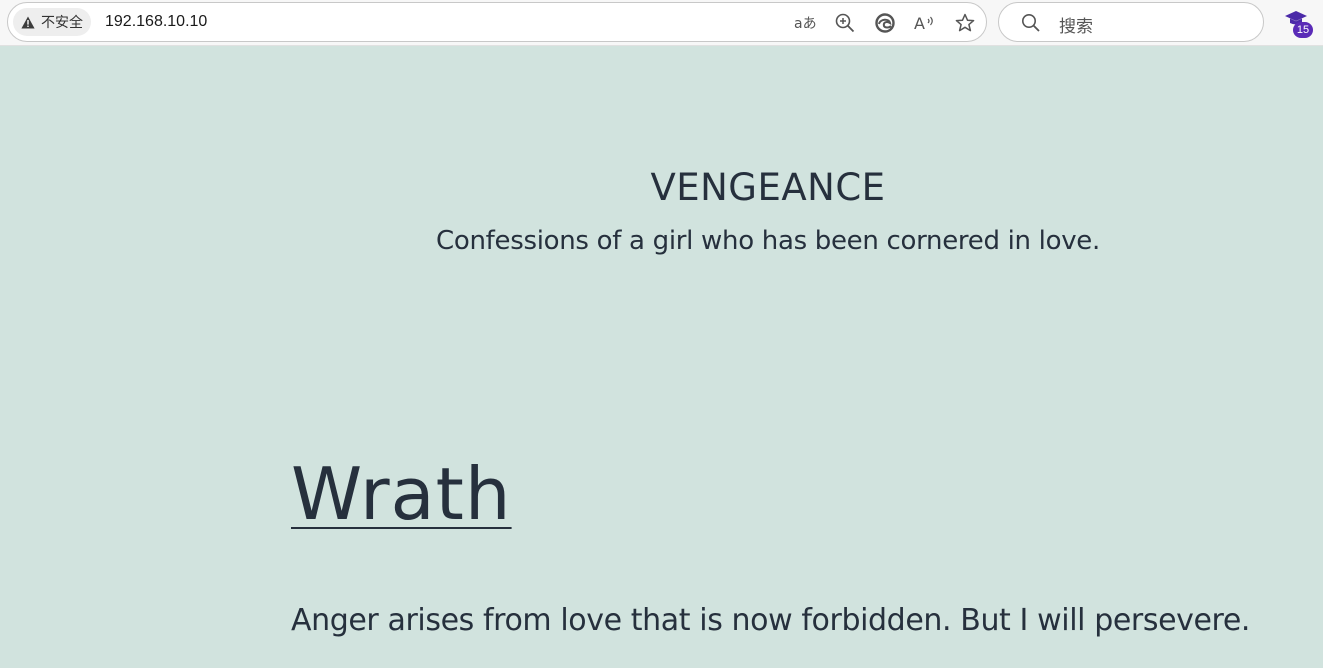  What do you see at coordinates (1303, 30) in the screenshot?
I see `extension-badge: 15` at bounding box center [1303, 30].